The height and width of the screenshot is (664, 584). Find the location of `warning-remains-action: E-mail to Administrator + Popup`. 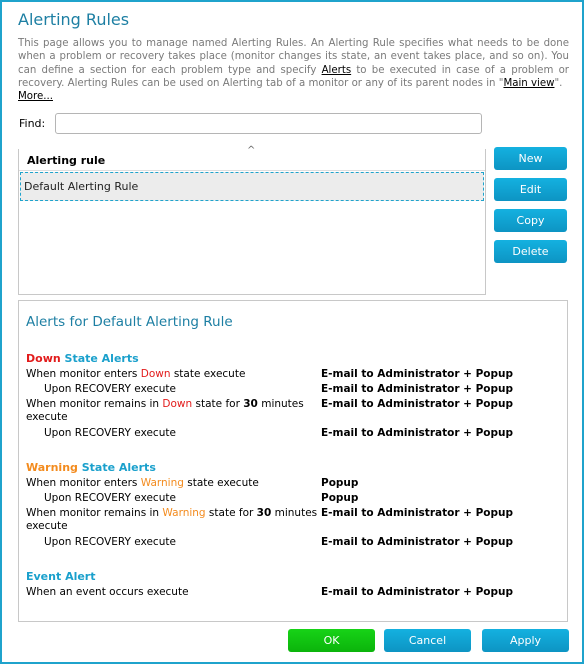

warning-remains-action: E-mail to Administrator + Popup is located at coordinates (417, 513).